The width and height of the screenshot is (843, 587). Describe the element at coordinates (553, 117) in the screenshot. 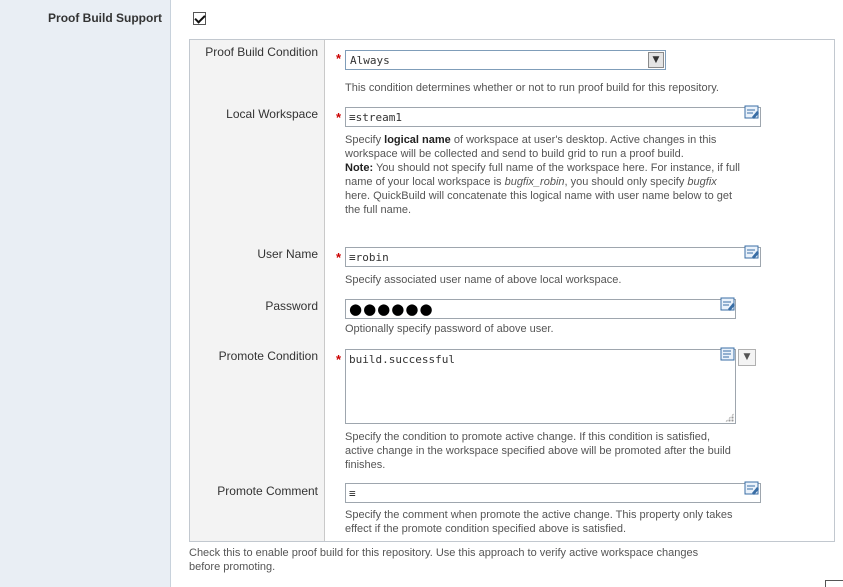

I see `local-workspace-input: ≡stream1` at that location.